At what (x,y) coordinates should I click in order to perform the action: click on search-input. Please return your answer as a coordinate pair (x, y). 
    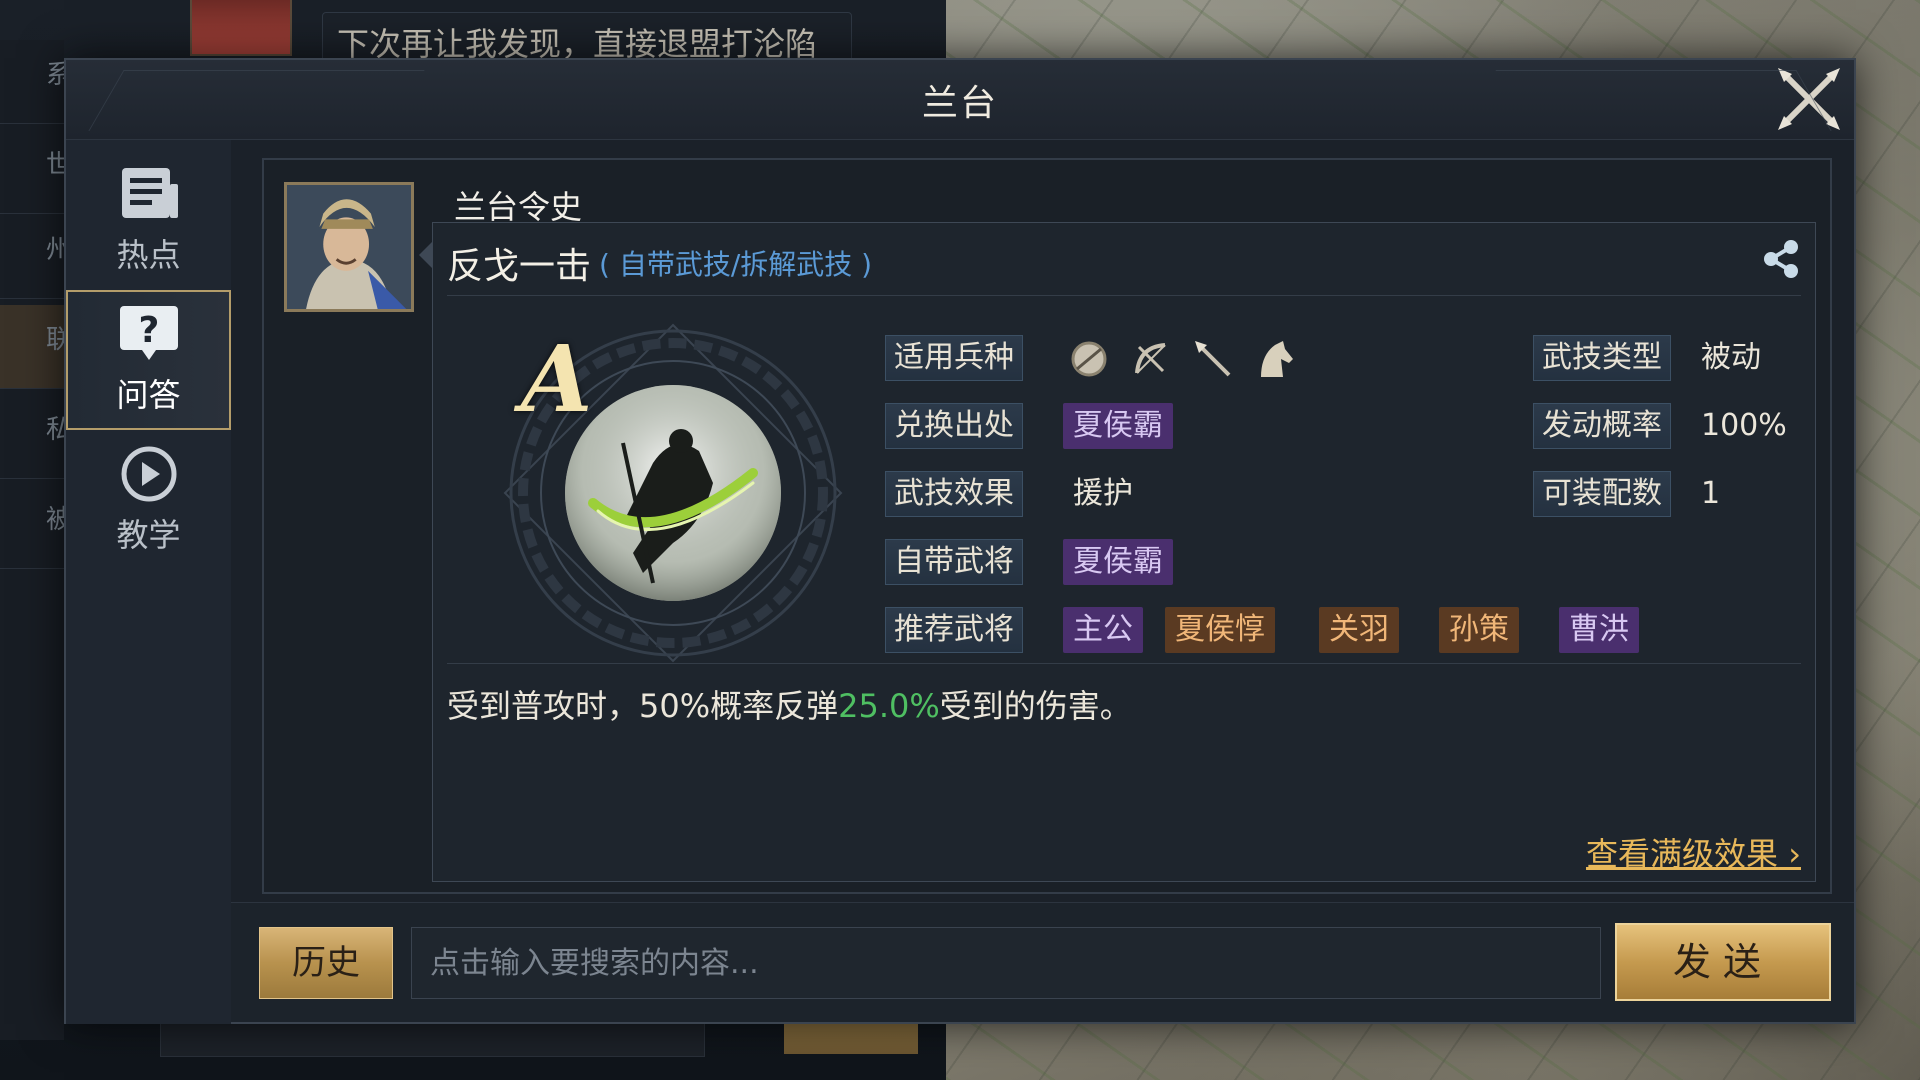
    Looking at the image, I should click on (1006, 963).